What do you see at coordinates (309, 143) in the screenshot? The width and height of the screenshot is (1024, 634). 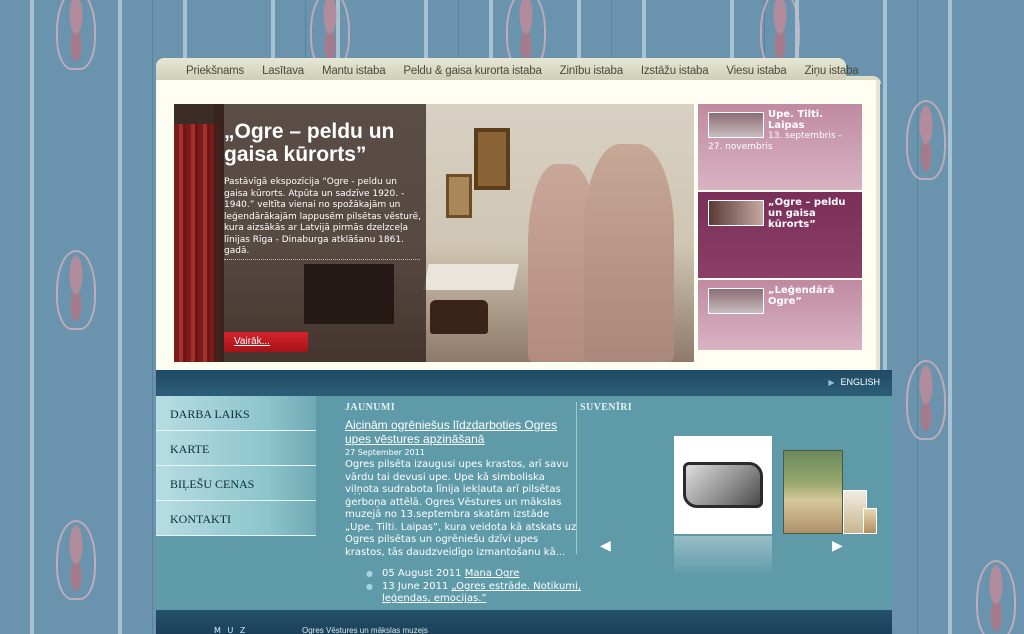 I see `hero-title: „Ogre – peldu un gaisa kūrorts”` at bounding box center [309, 143].